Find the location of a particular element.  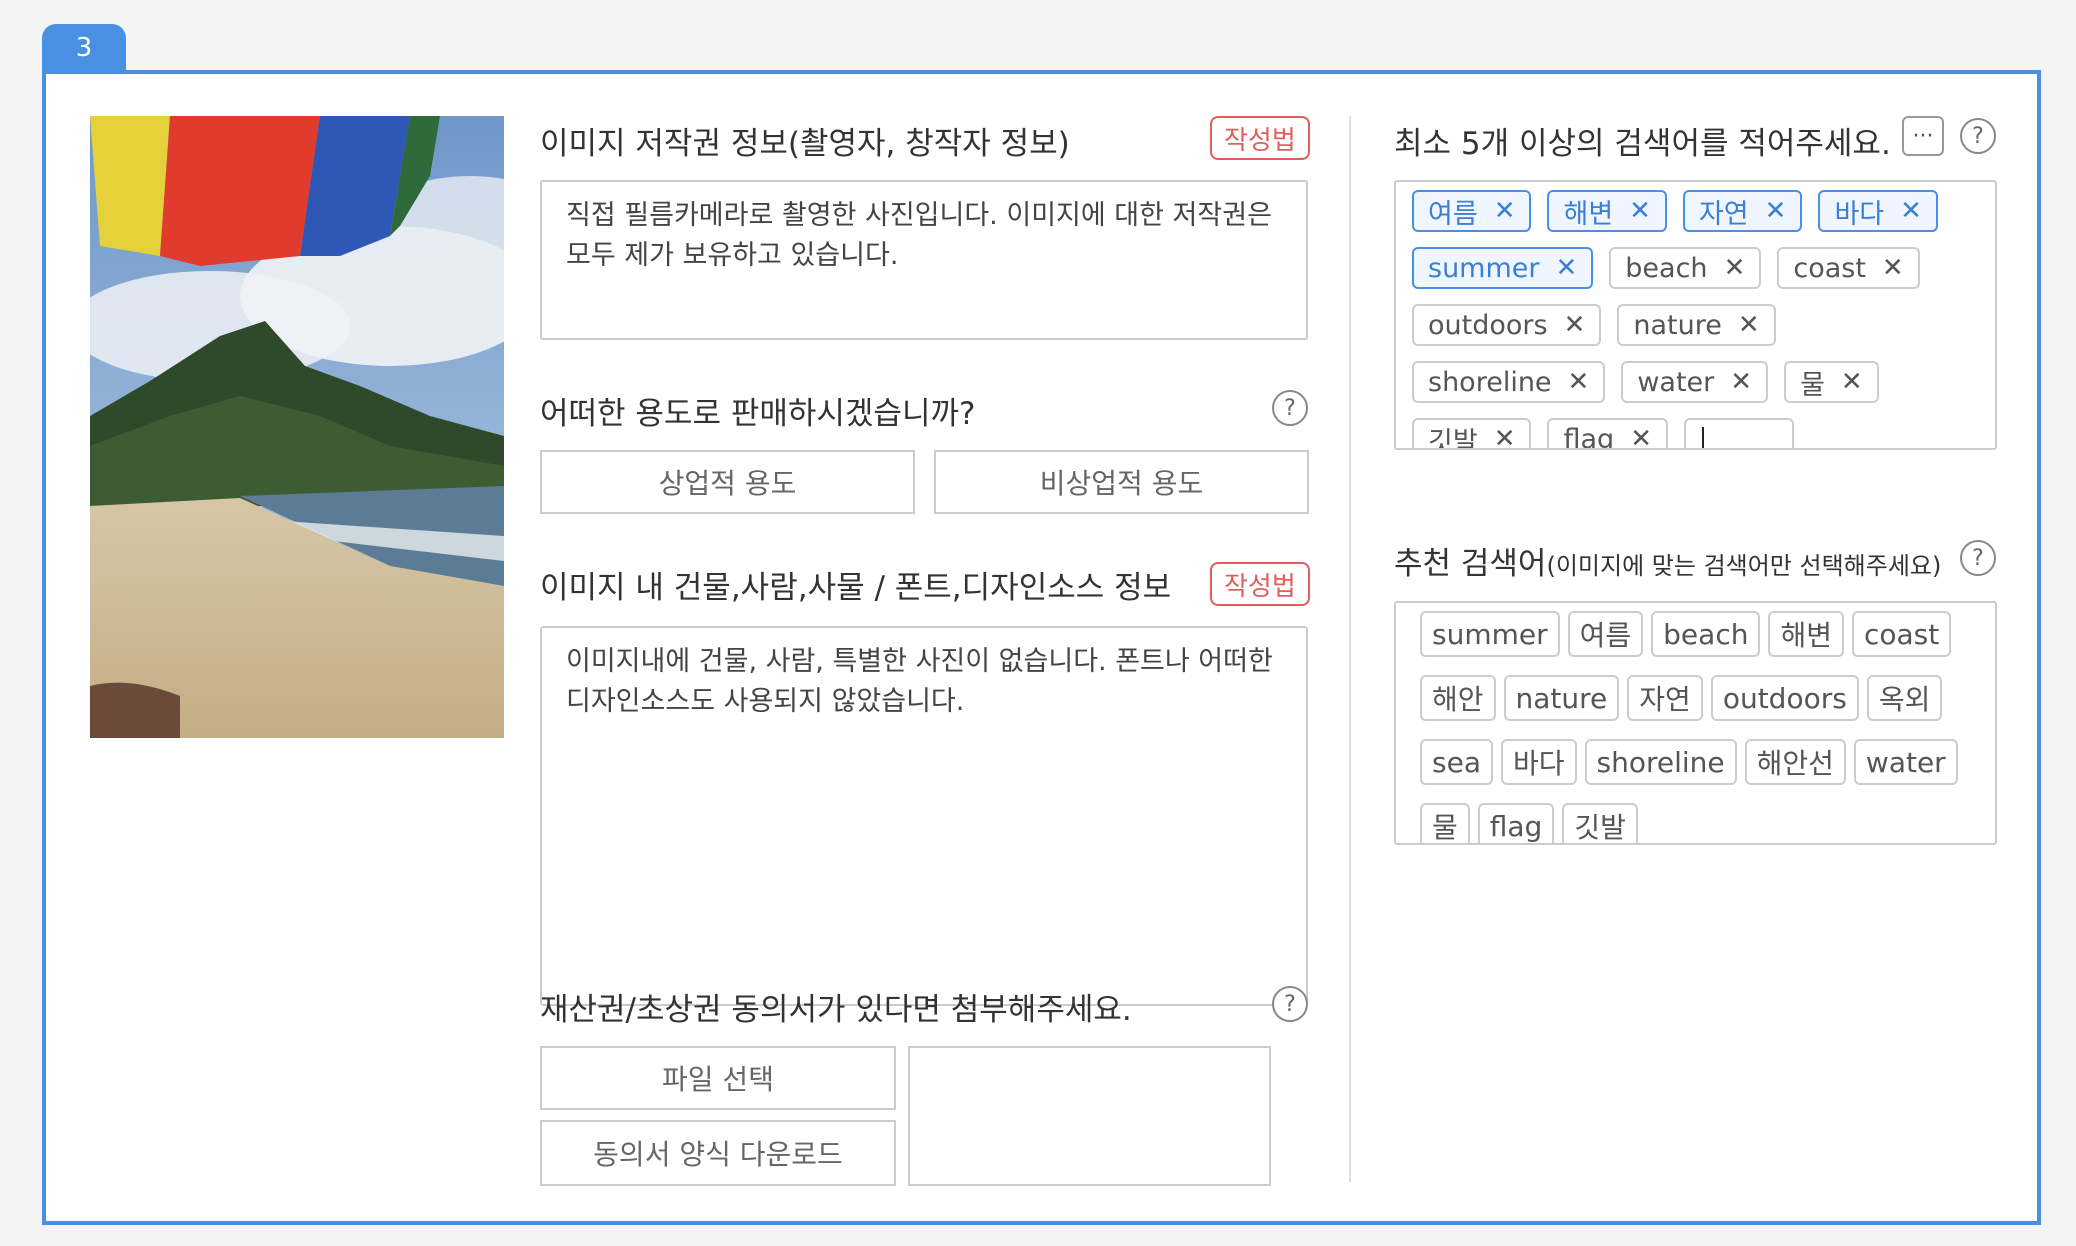

keyword-tag: flag ✕ is located at coordinates (1607, 434).